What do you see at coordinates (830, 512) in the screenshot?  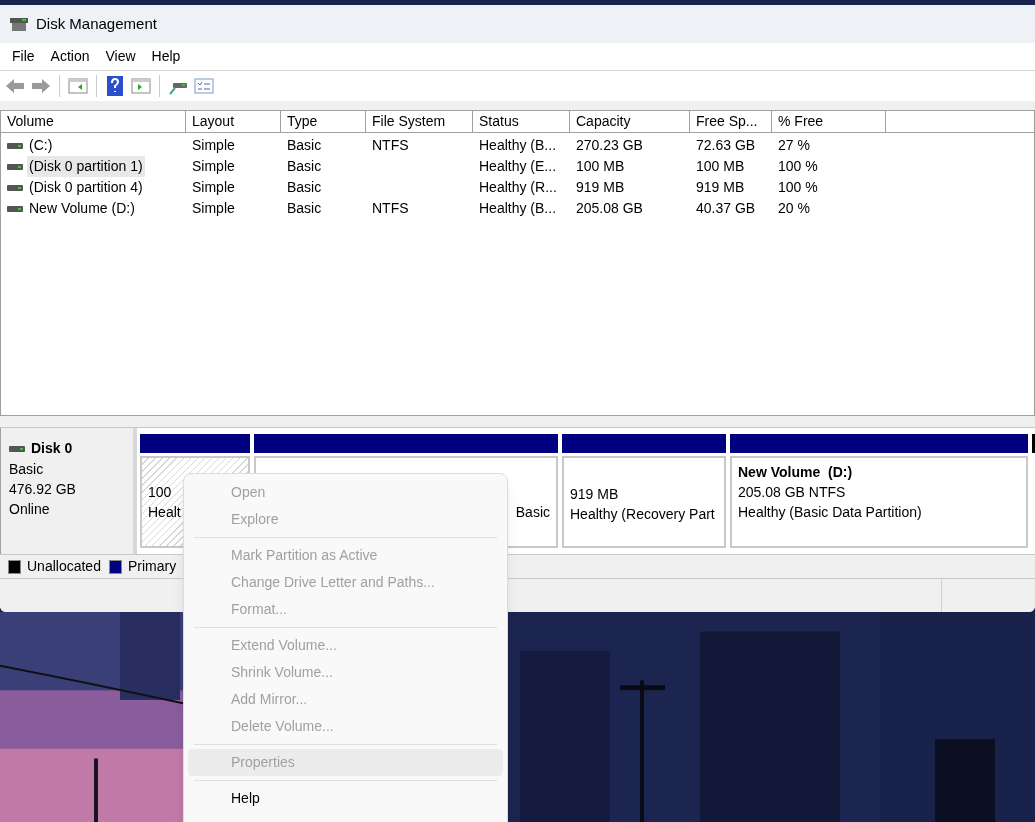 I see `partition-info-text: Healthy (Basic Data Partition)` at bounding box center [830, 512].